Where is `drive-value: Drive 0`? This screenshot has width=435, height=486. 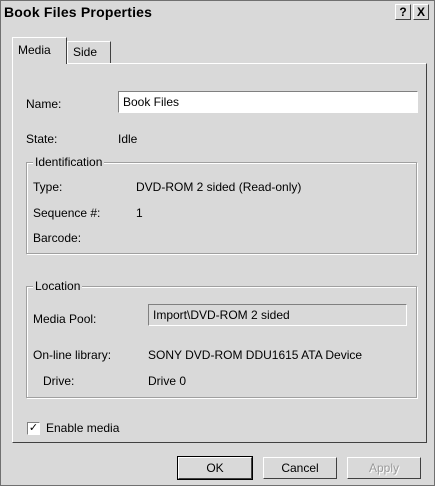 drive-value: Drive 0 is located at coordinates (167, 381).